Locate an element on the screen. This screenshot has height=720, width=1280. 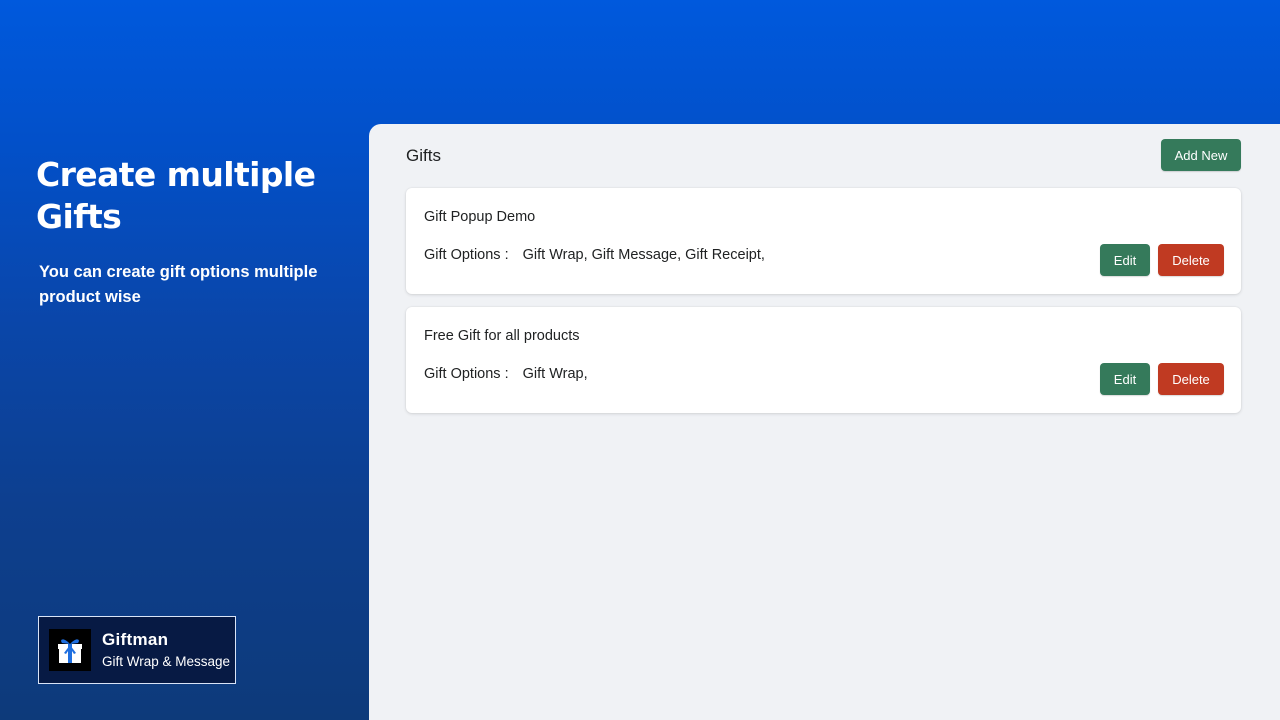
gift-title: Free Gift for all products is located at coordinates (502, 336).